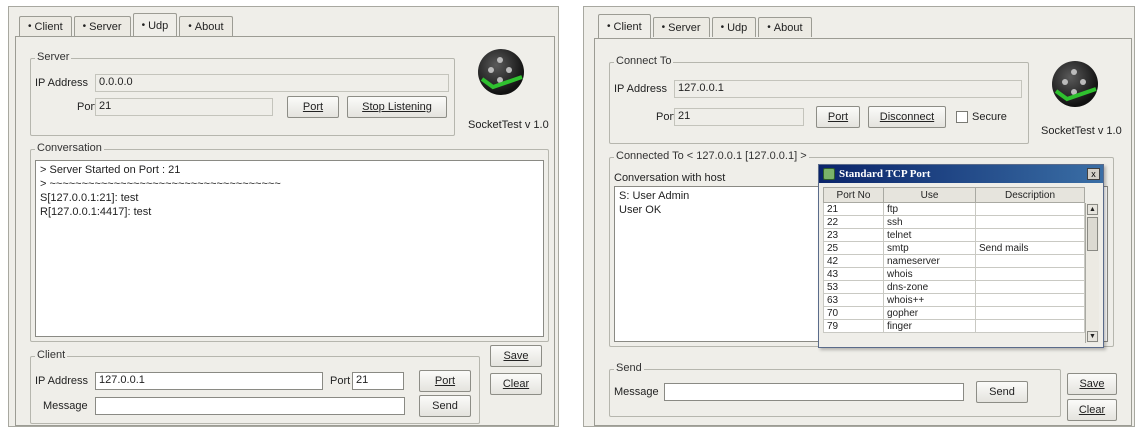  I want to click on secure-checkbox, so click(962, 117).